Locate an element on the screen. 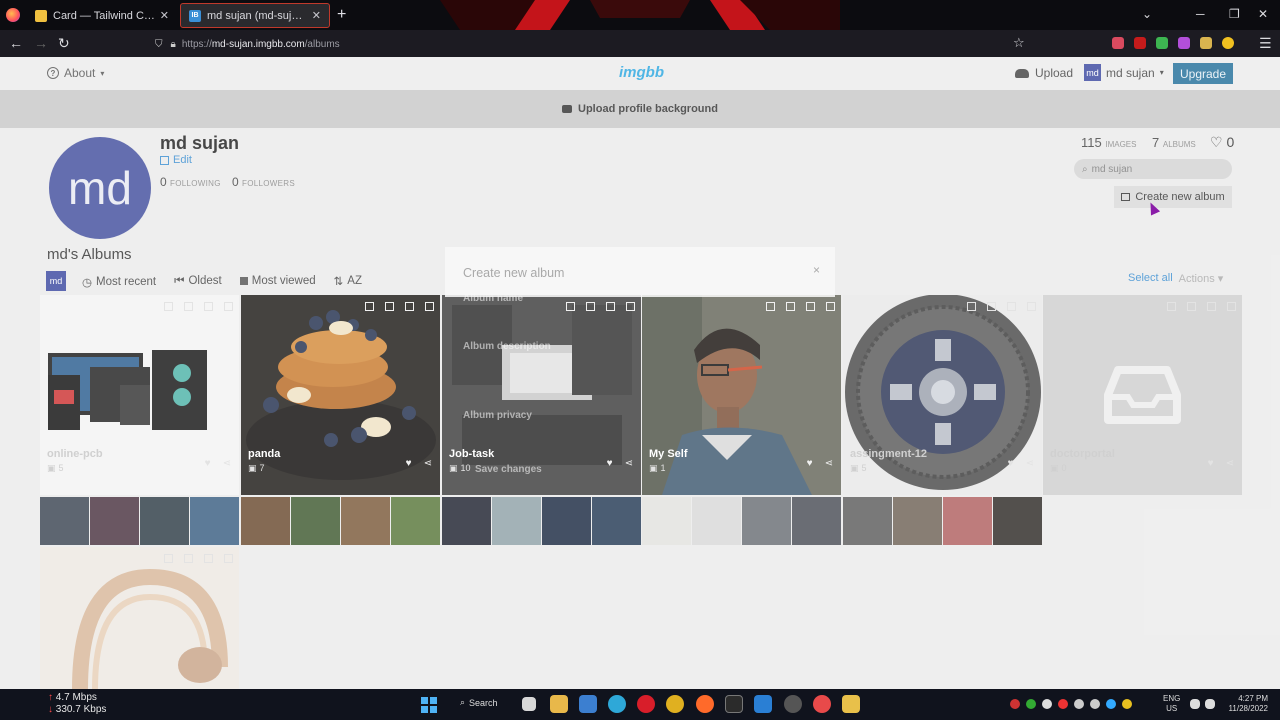 This screenshot has width=1280, height=720. edit-profile-link: Edit is located at coordinates (176, 160).